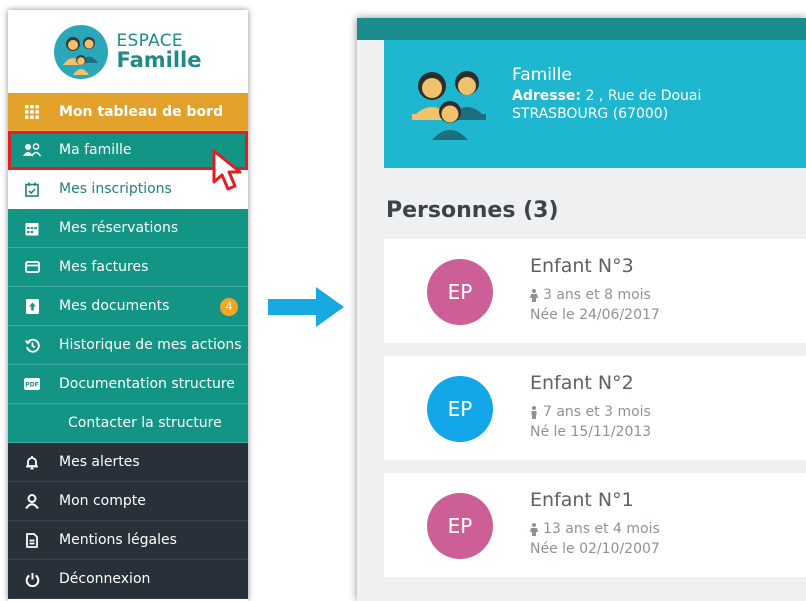 The image size is (806, 601). I want to click on sidebar-item-mes-reservations: Mes réservations, so click(128, 228).